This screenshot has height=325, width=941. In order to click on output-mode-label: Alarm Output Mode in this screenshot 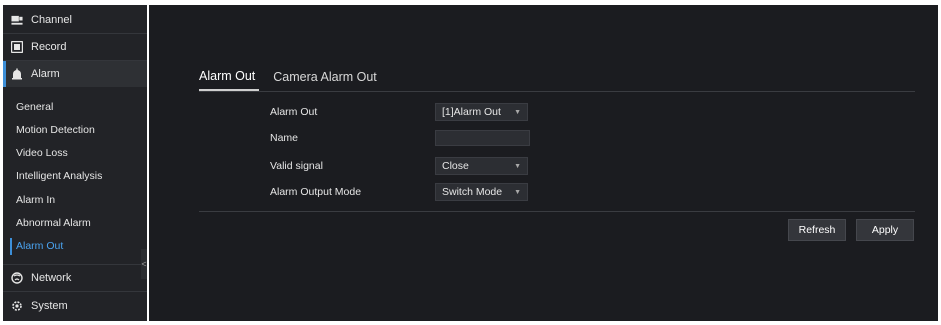, I will do `click(316, 192)`.